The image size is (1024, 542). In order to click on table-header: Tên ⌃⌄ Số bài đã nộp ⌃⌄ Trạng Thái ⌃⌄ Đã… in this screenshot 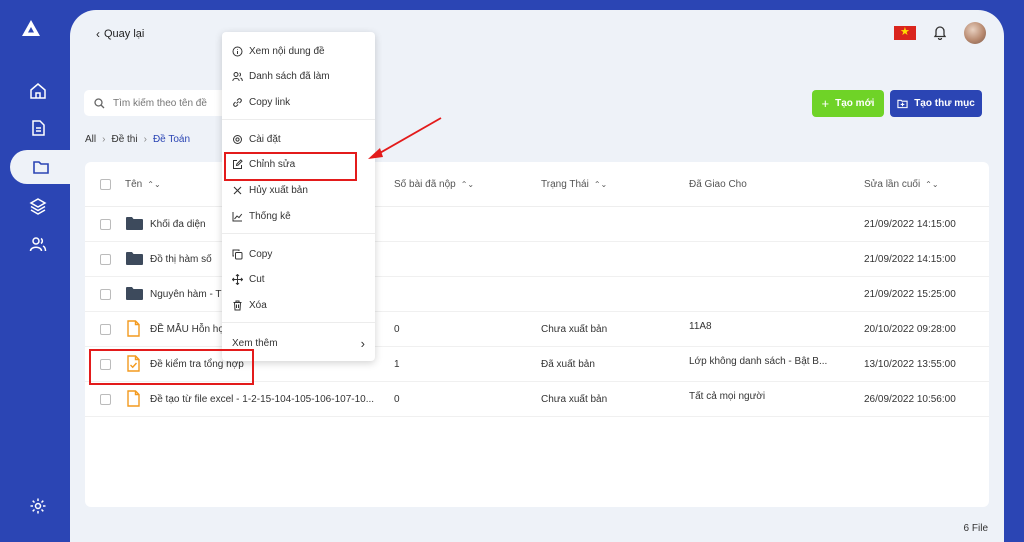, I will do `click(537, 184)`.